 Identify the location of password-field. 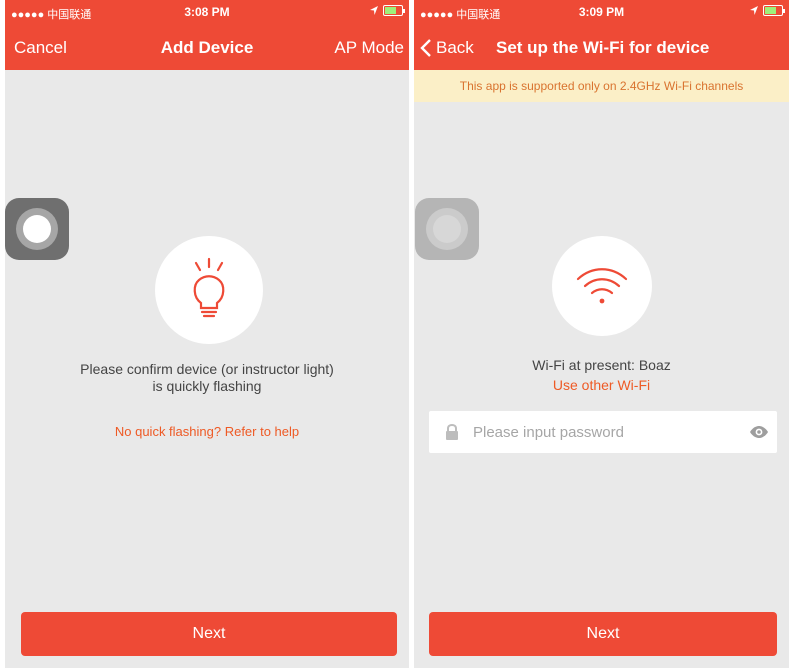
(603, 432).